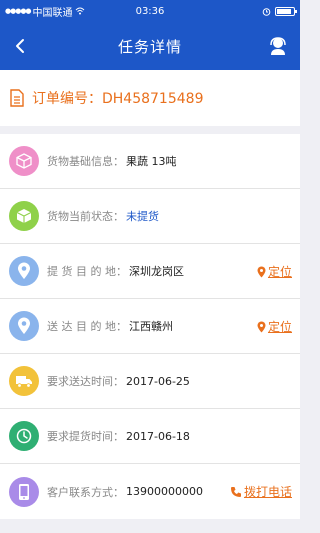 The width and height of the screenshot is (320, 533). Describe the element at coordinates (87, 326) in the screenshot. I see `delivery-destination-label: 送 达 目 的 地：` at that location.